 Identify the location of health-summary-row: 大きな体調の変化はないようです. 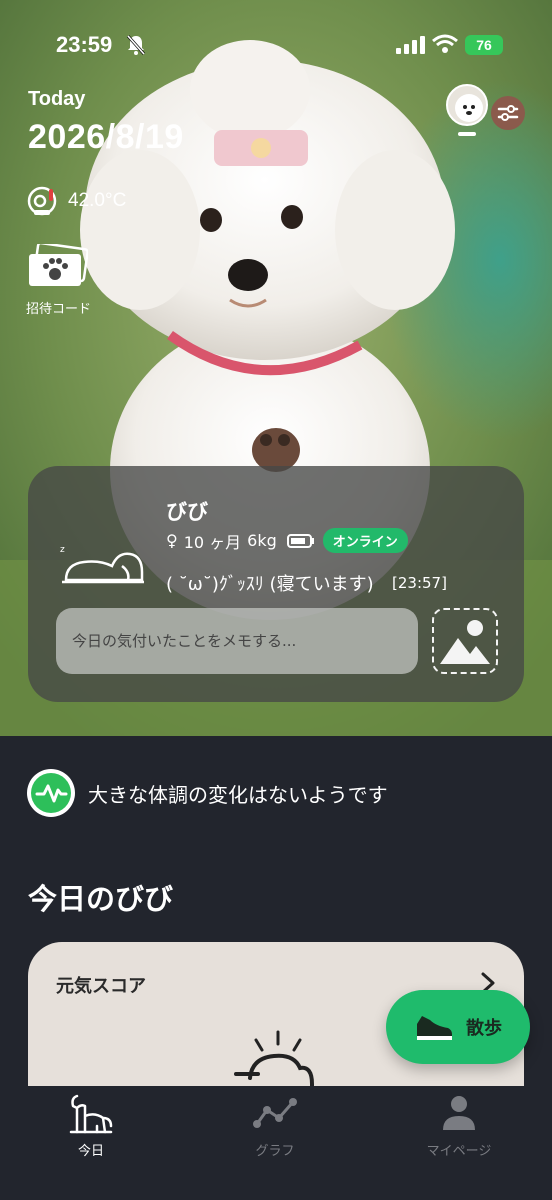
(207, 793).